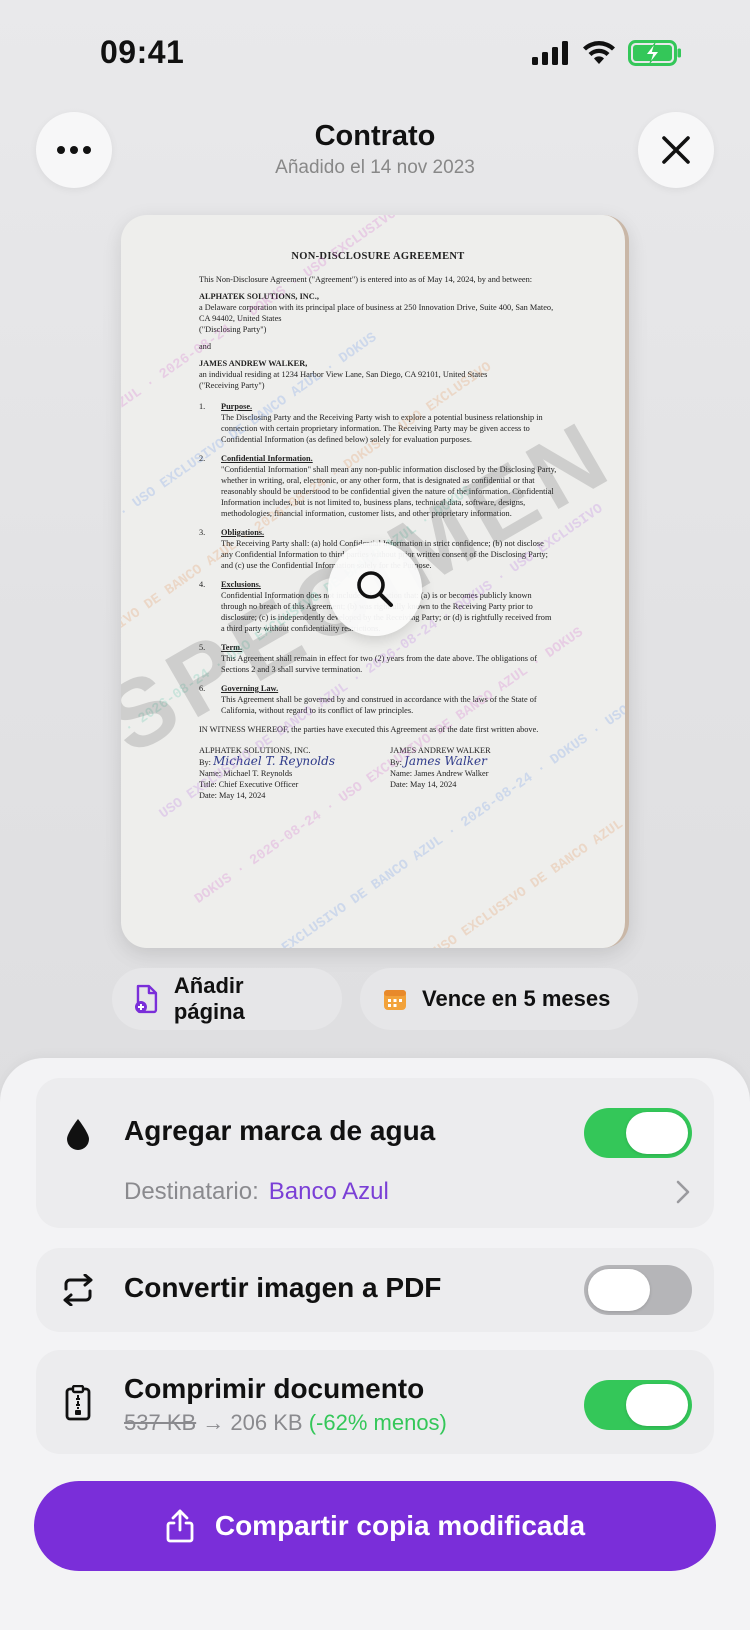 The width and height of the screenshot is (750, 1630). Describe the element at coordinates (180, 1526) in the screenshot. I see `share-icon` at that location.